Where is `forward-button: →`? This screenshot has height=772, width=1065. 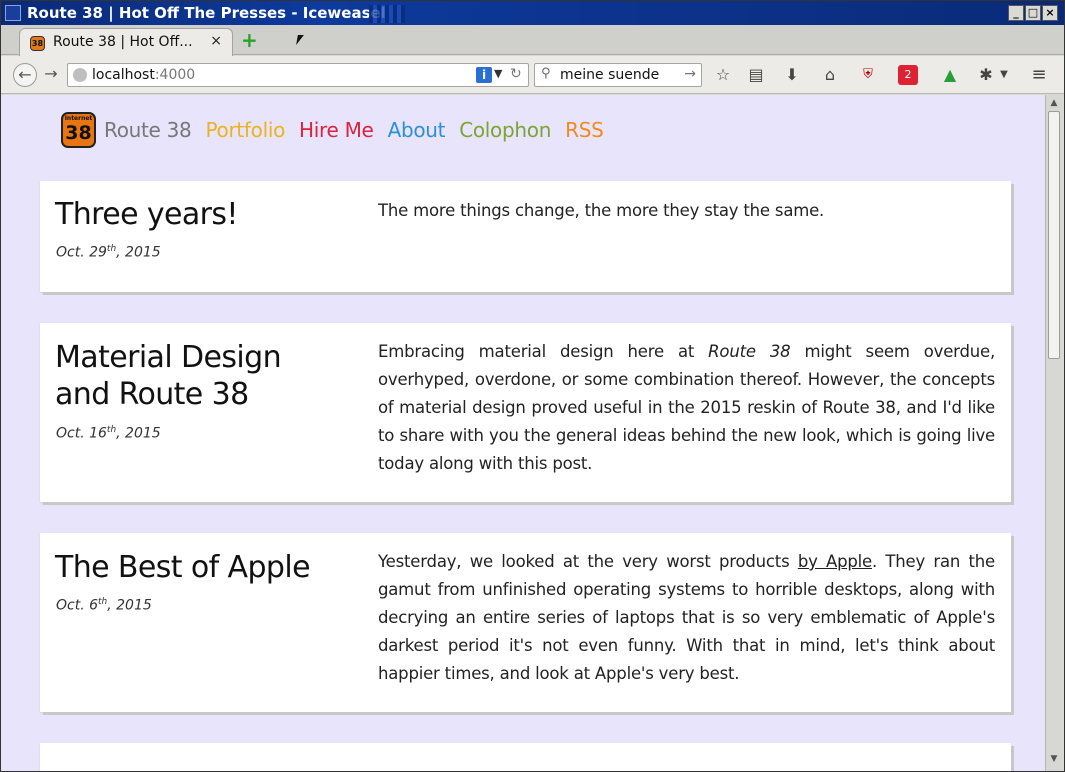
forward-button: → is located at coordinates (51, 75).